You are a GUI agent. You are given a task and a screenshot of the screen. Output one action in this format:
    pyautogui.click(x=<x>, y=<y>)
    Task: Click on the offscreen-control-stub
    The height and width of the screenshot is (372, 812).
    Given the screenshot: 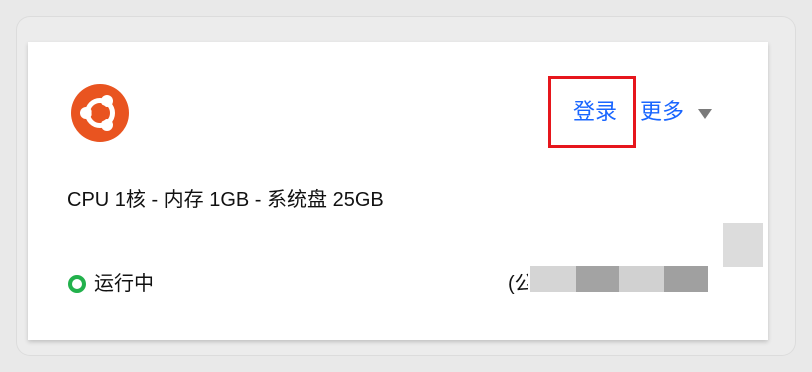 What is the action you would take?
    pyautogui.click(x=743, y=245)
    